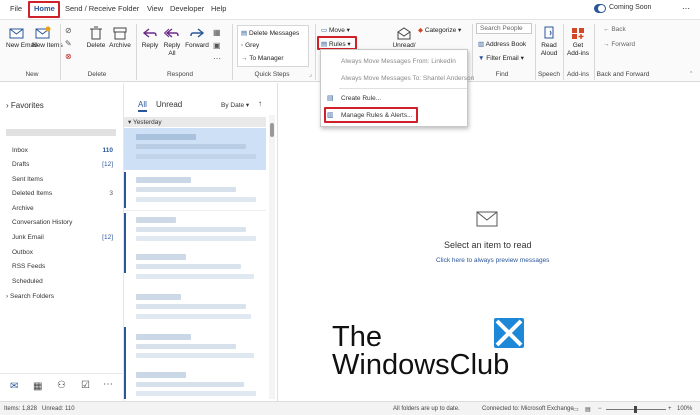 The image size is (700, 415). I want to click on envelope-open-icon, so click(404, 33).